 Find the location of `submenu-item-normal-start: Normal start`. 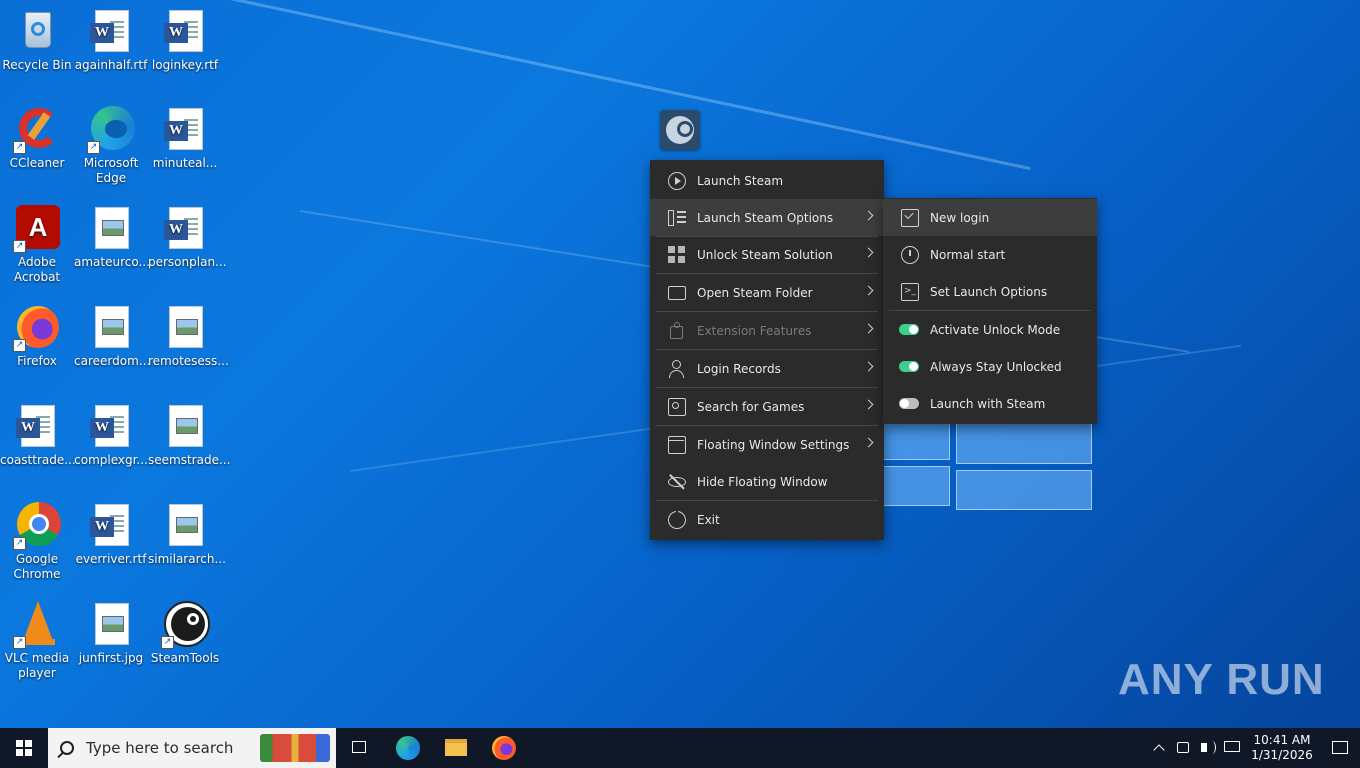

submenu-item-normal-start: Normal start is located at coordinates (990, 254).